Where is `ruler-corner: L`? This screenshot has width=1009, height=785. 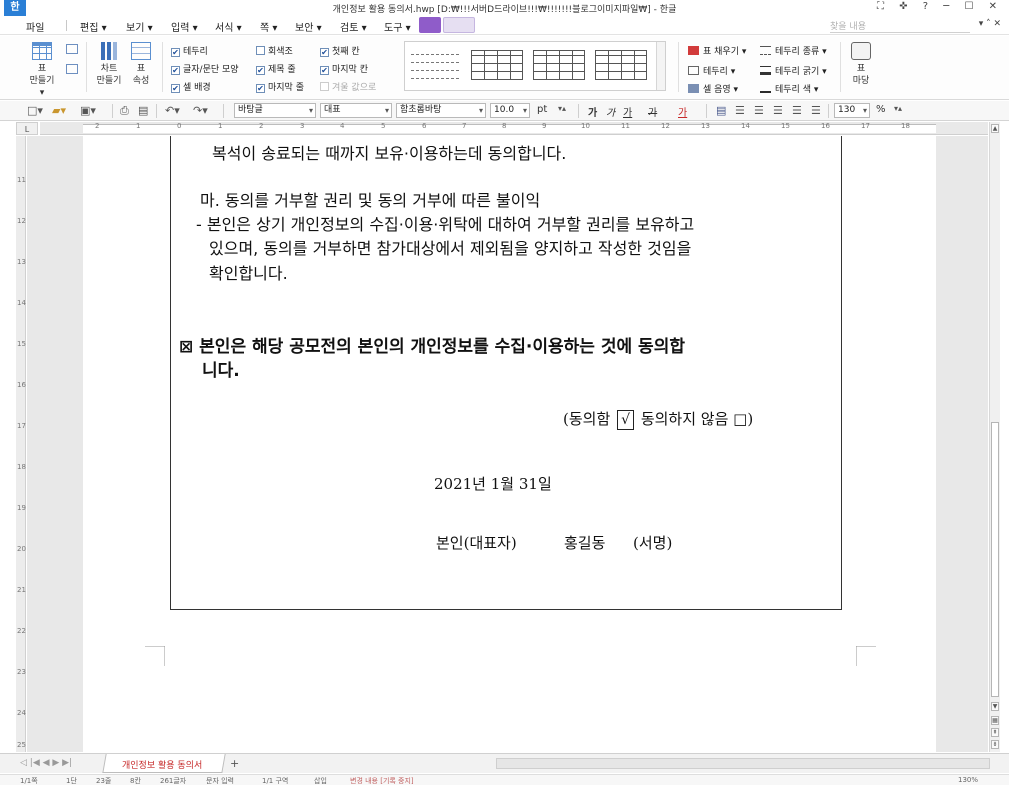 ruler-corner: L is located at coordinates (27, 128).